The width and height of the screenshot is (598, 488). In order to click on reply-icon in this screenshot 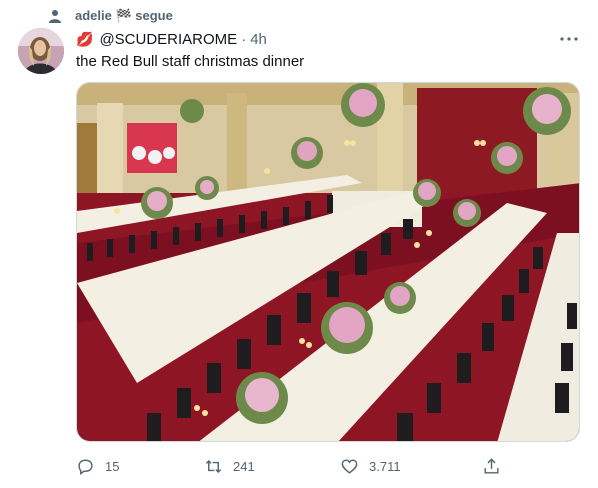, I will do `click(85, 466)`.